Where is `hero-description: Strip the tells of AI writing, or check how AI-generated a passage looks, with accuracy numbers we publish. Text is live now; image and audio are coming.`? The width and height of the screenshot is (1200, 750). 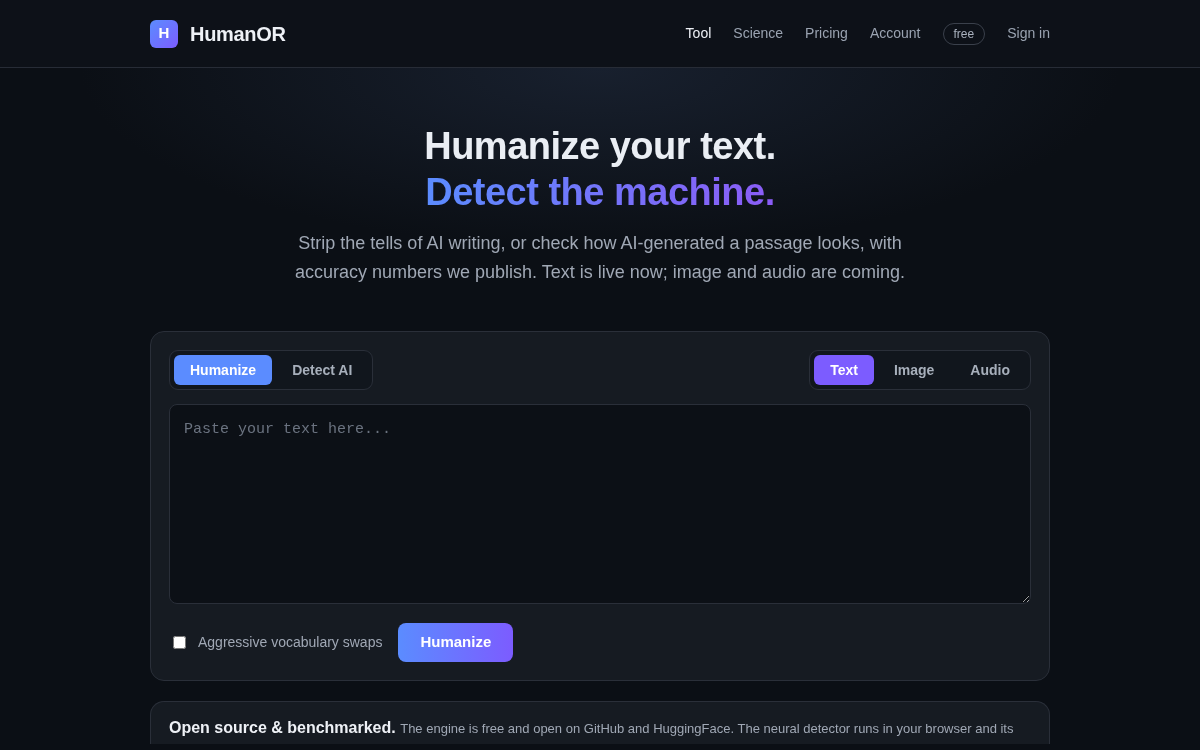
hero-description: Strip the tells of AI writing, or check how AI-generated a passage looks, with accuracy numbers we publish. Text is live now; image and audio are coming. is located at coordinates (600, 258).